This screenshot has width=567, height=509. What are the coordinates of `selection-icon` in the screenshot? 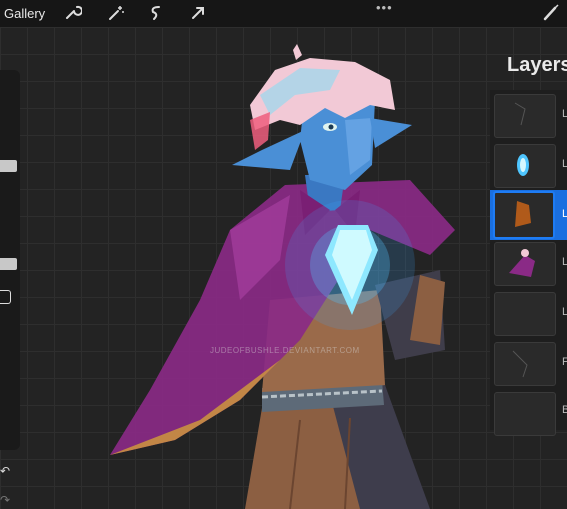 It's located at (156, 13).